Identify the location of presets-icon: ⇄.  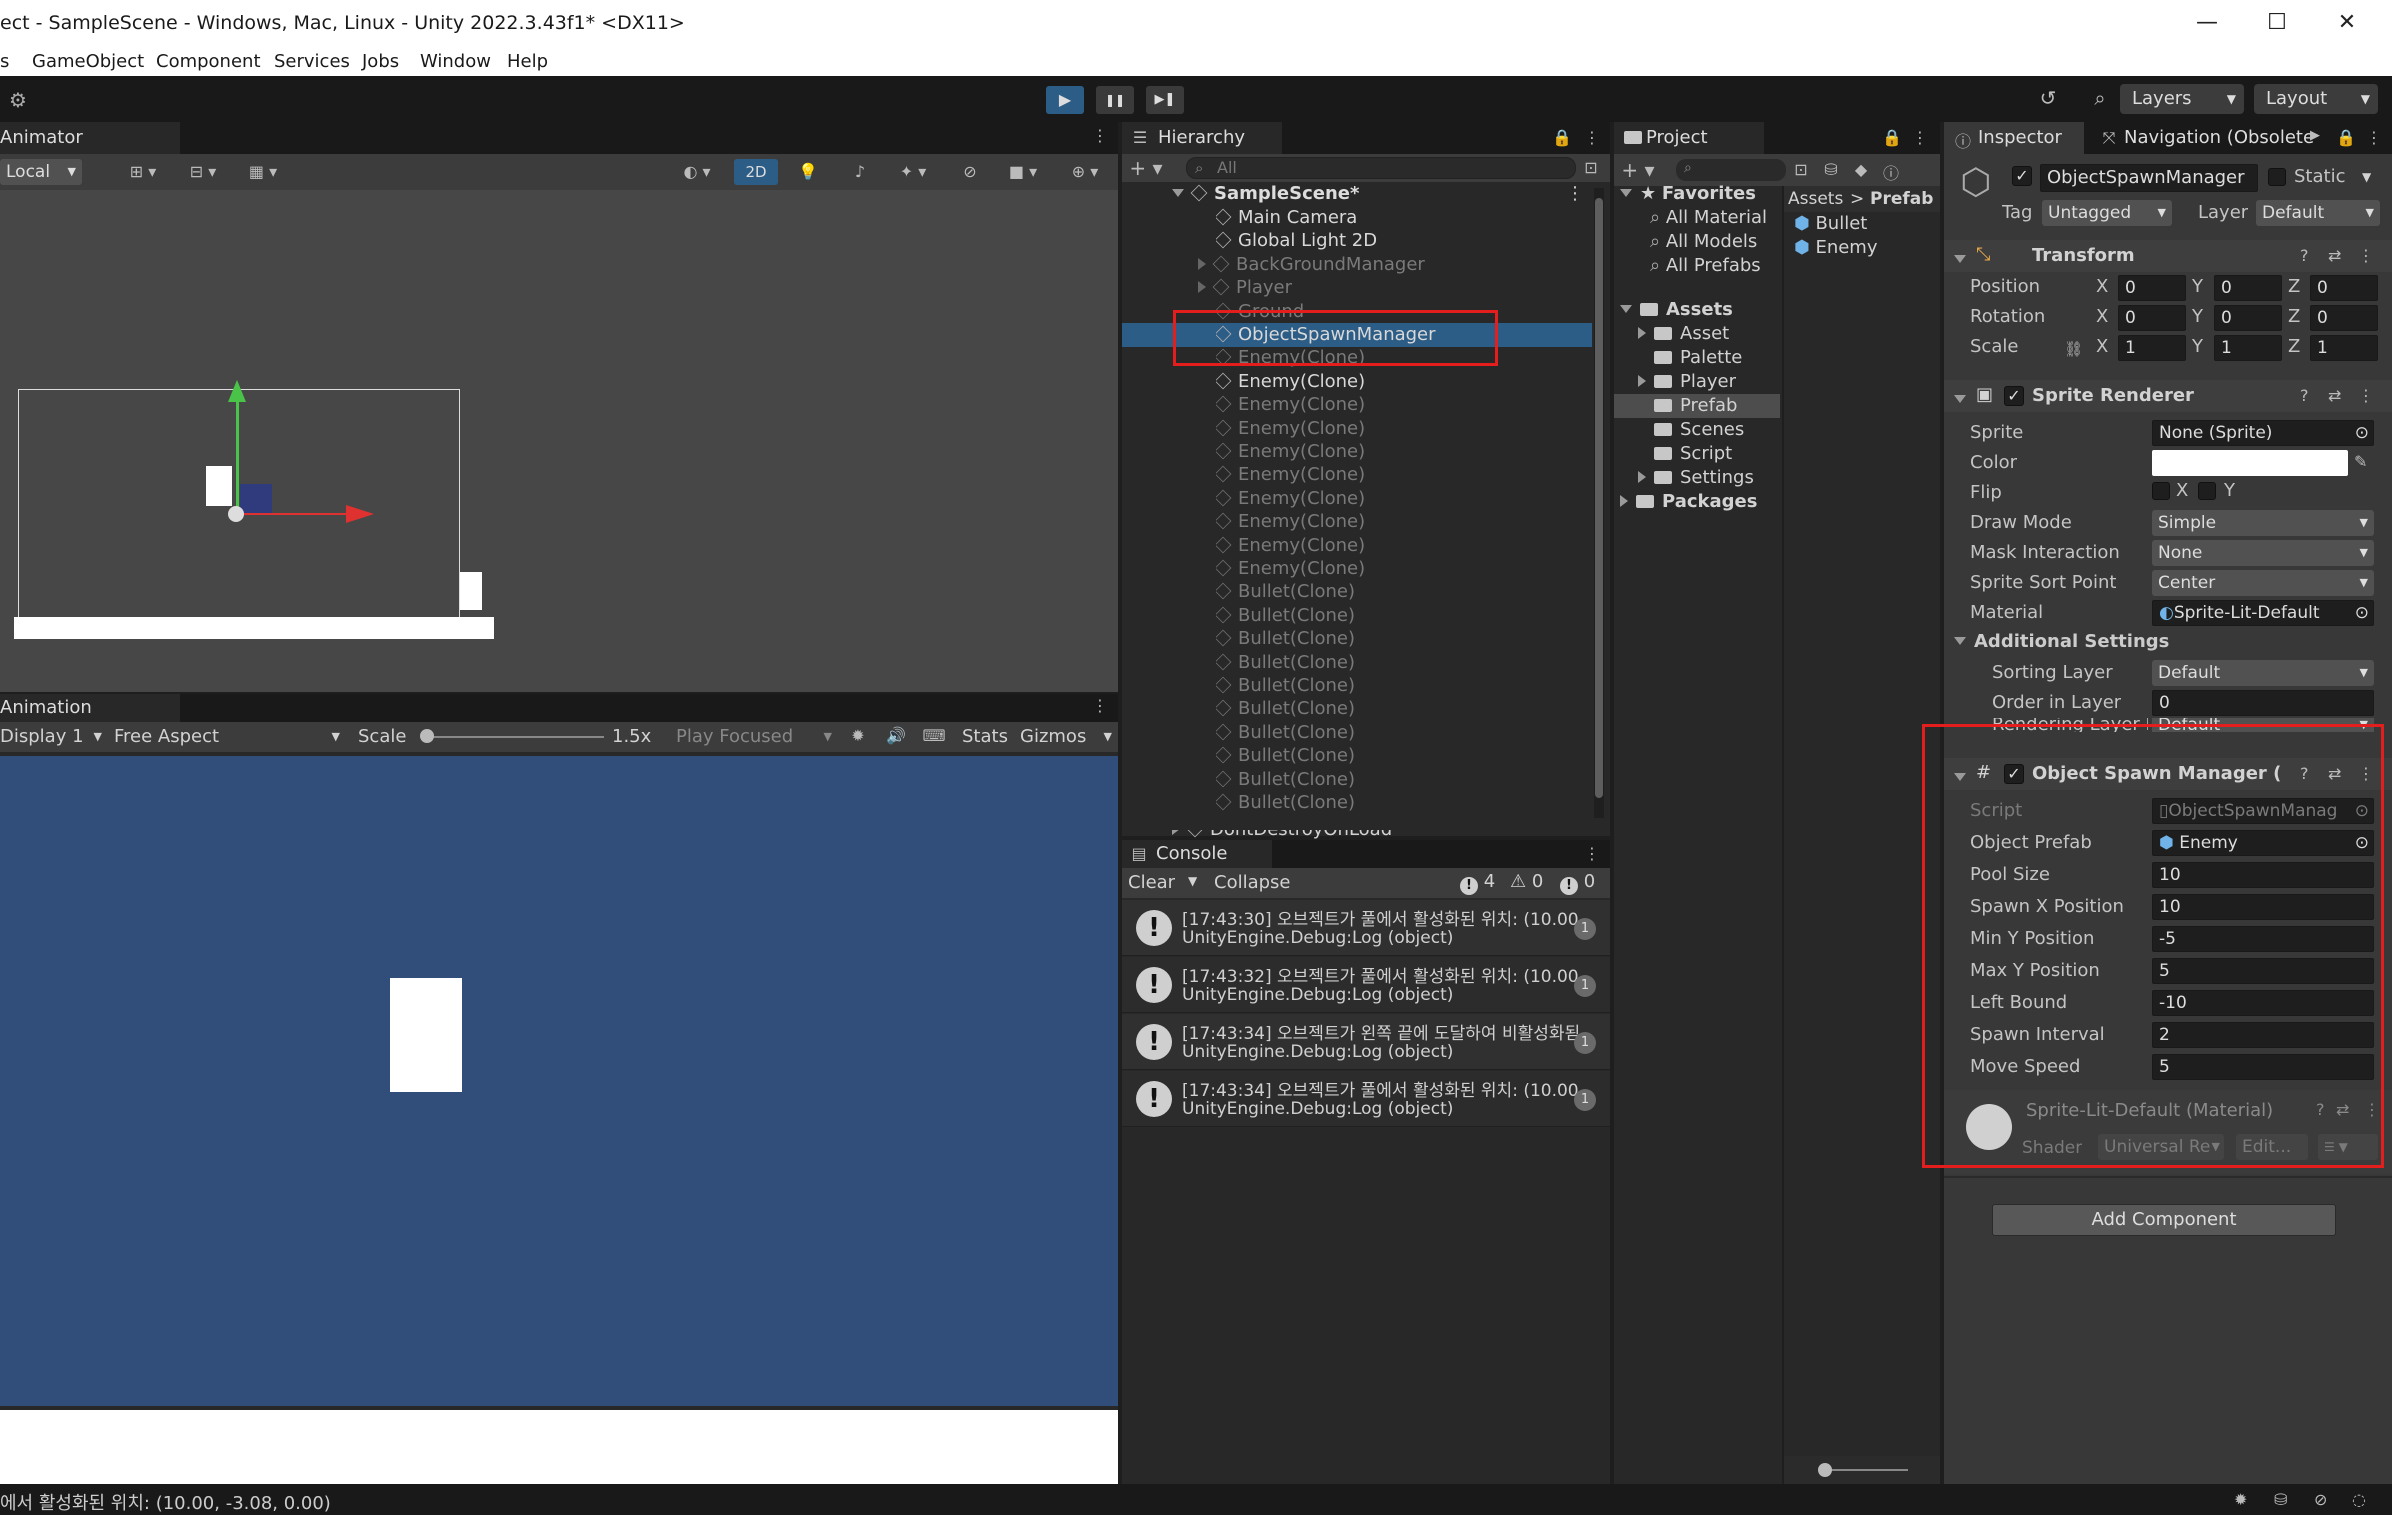
(2334, 255).